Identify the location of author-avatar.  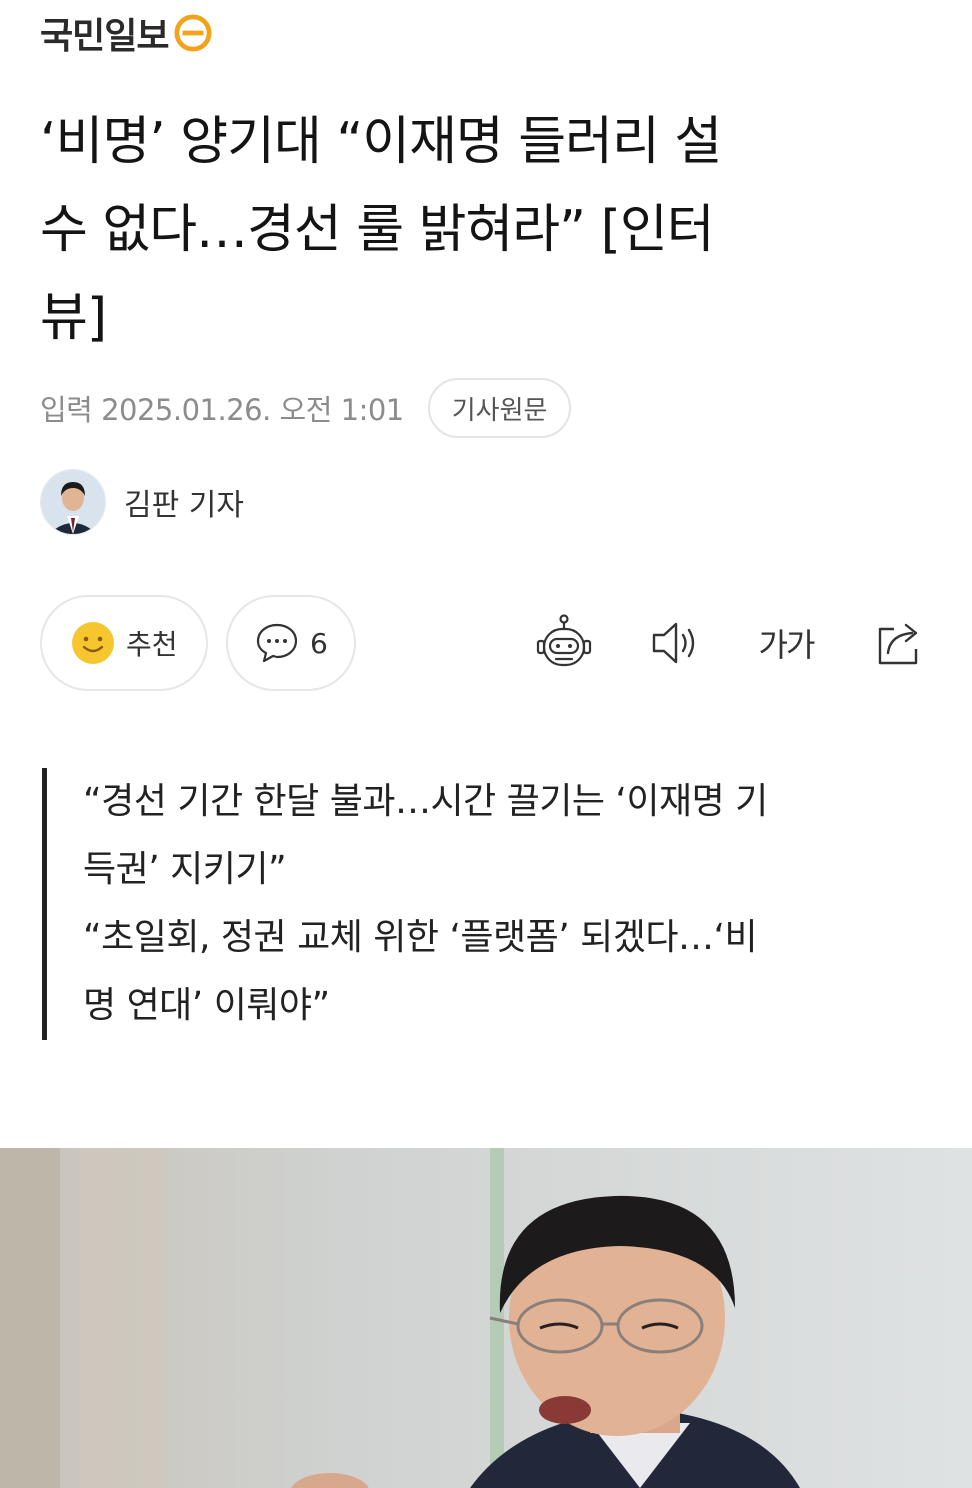
(73, 502).